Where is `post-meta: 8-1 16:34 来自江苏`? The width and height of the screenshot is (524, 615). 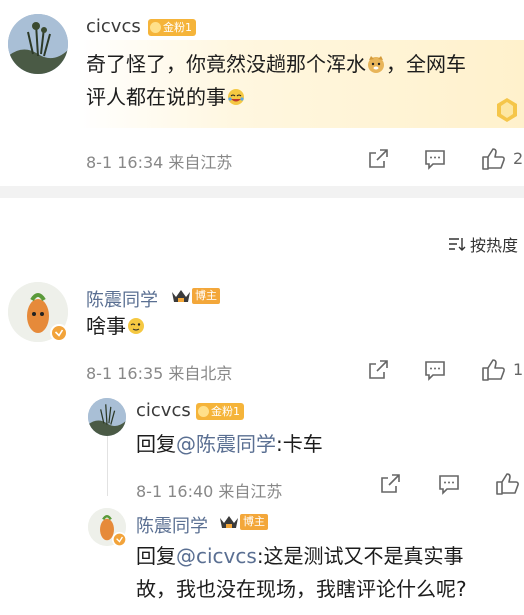
post-meta: 8-1 16:34 来自江苏 is located at coordinates (159, 162).